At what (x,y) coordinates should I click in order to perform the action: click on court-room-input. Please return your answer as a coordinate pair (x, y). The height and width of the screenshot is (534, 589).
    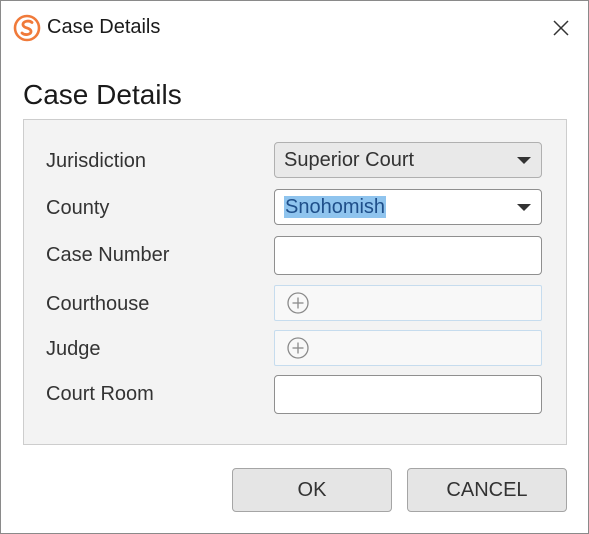
    Looking at the image, I should click on (408, 394).